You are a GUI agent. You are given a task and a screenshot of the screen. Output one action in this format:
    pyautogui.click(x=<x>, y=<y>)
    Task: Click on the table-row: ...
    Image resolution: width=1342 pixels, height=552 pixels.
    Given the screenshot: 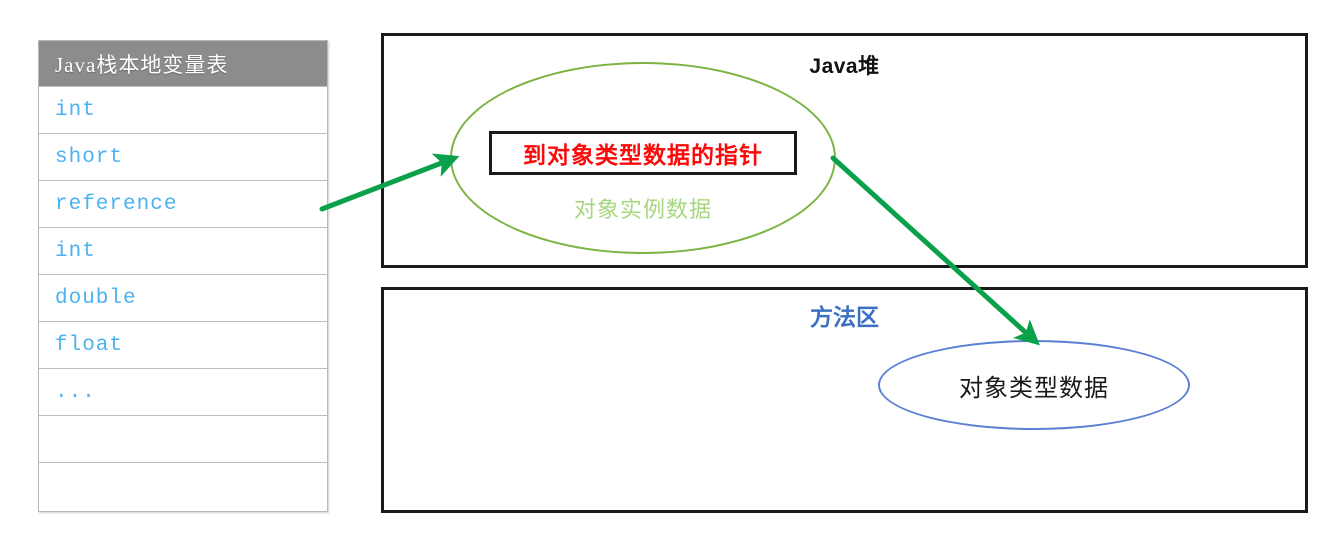 What is the action you would take?
    pyautogui.click(x=183, y=391)
    